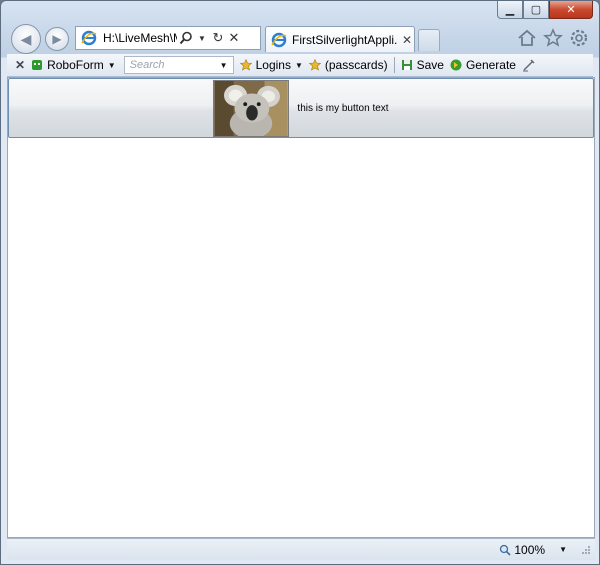 The image size is (600, 565). Describe the element at coordinates (224, 65) in the screenshot. I see `search-dropdown-icon: ▼` at that location.